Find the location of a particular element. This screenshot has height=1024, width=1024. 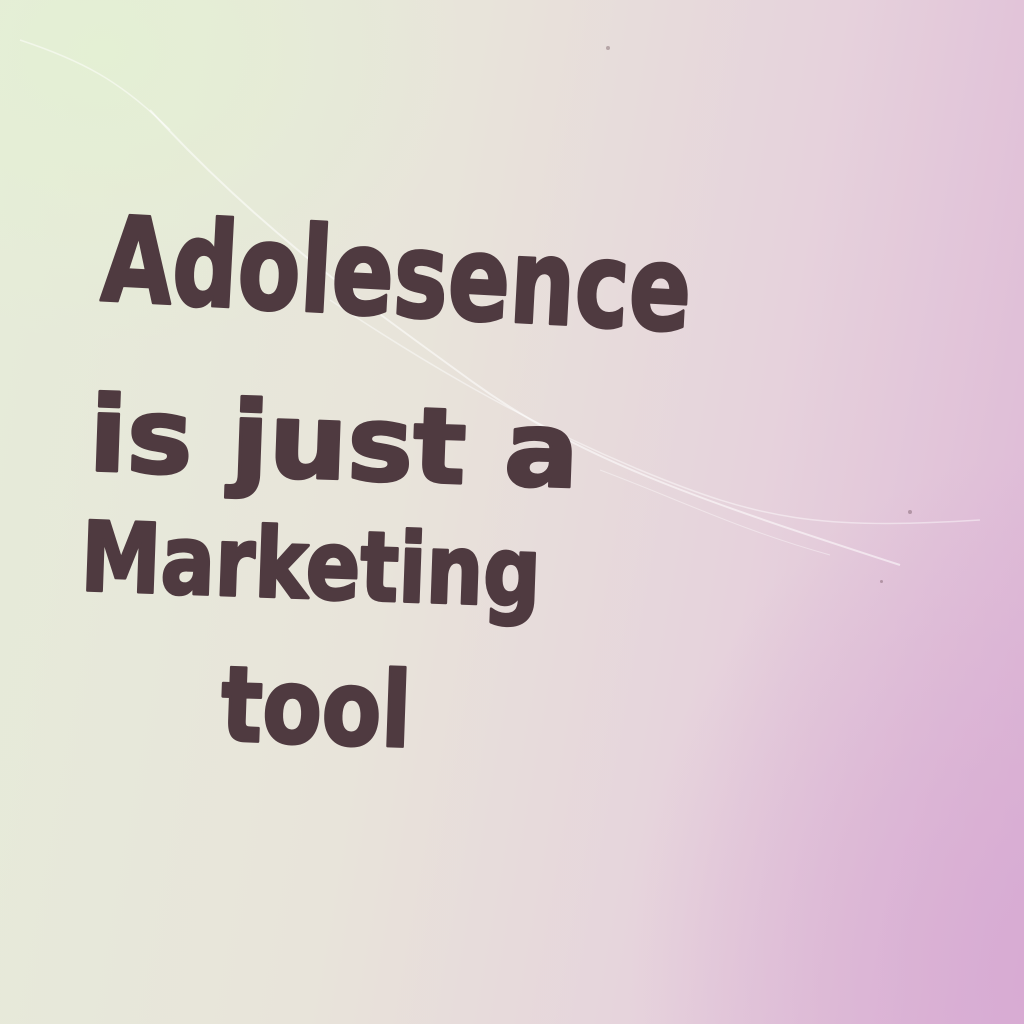

note-line-2: is just a is located at coordinates (334, 442).